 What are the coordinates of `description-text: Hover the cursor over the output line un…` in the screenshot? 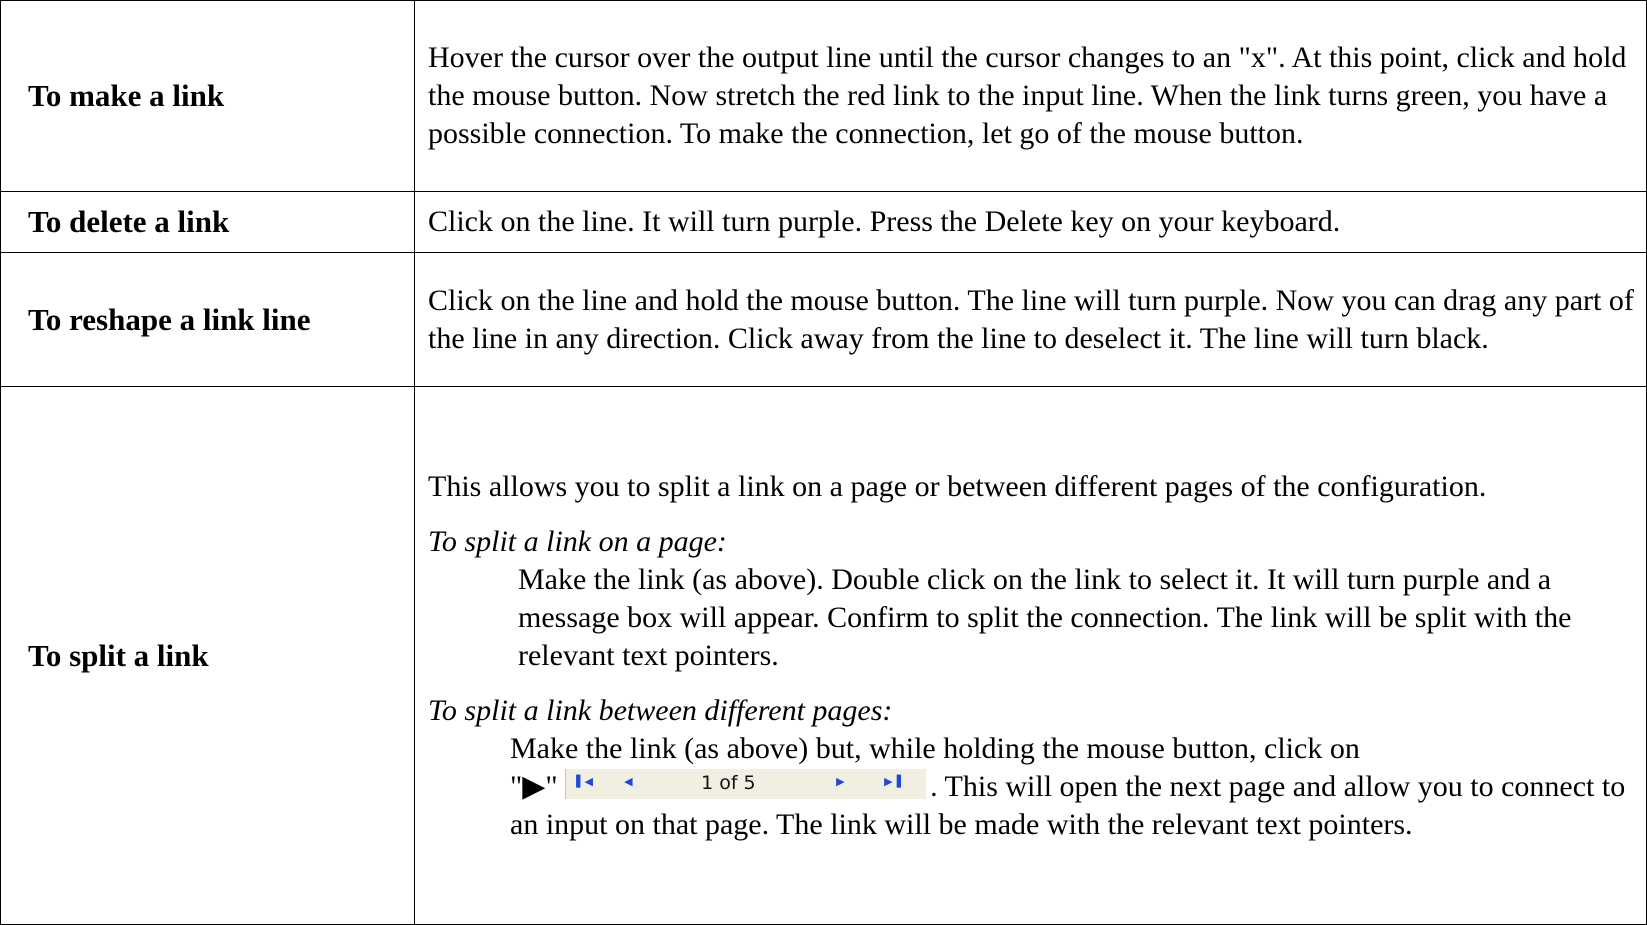 It's located at (1027, 95).